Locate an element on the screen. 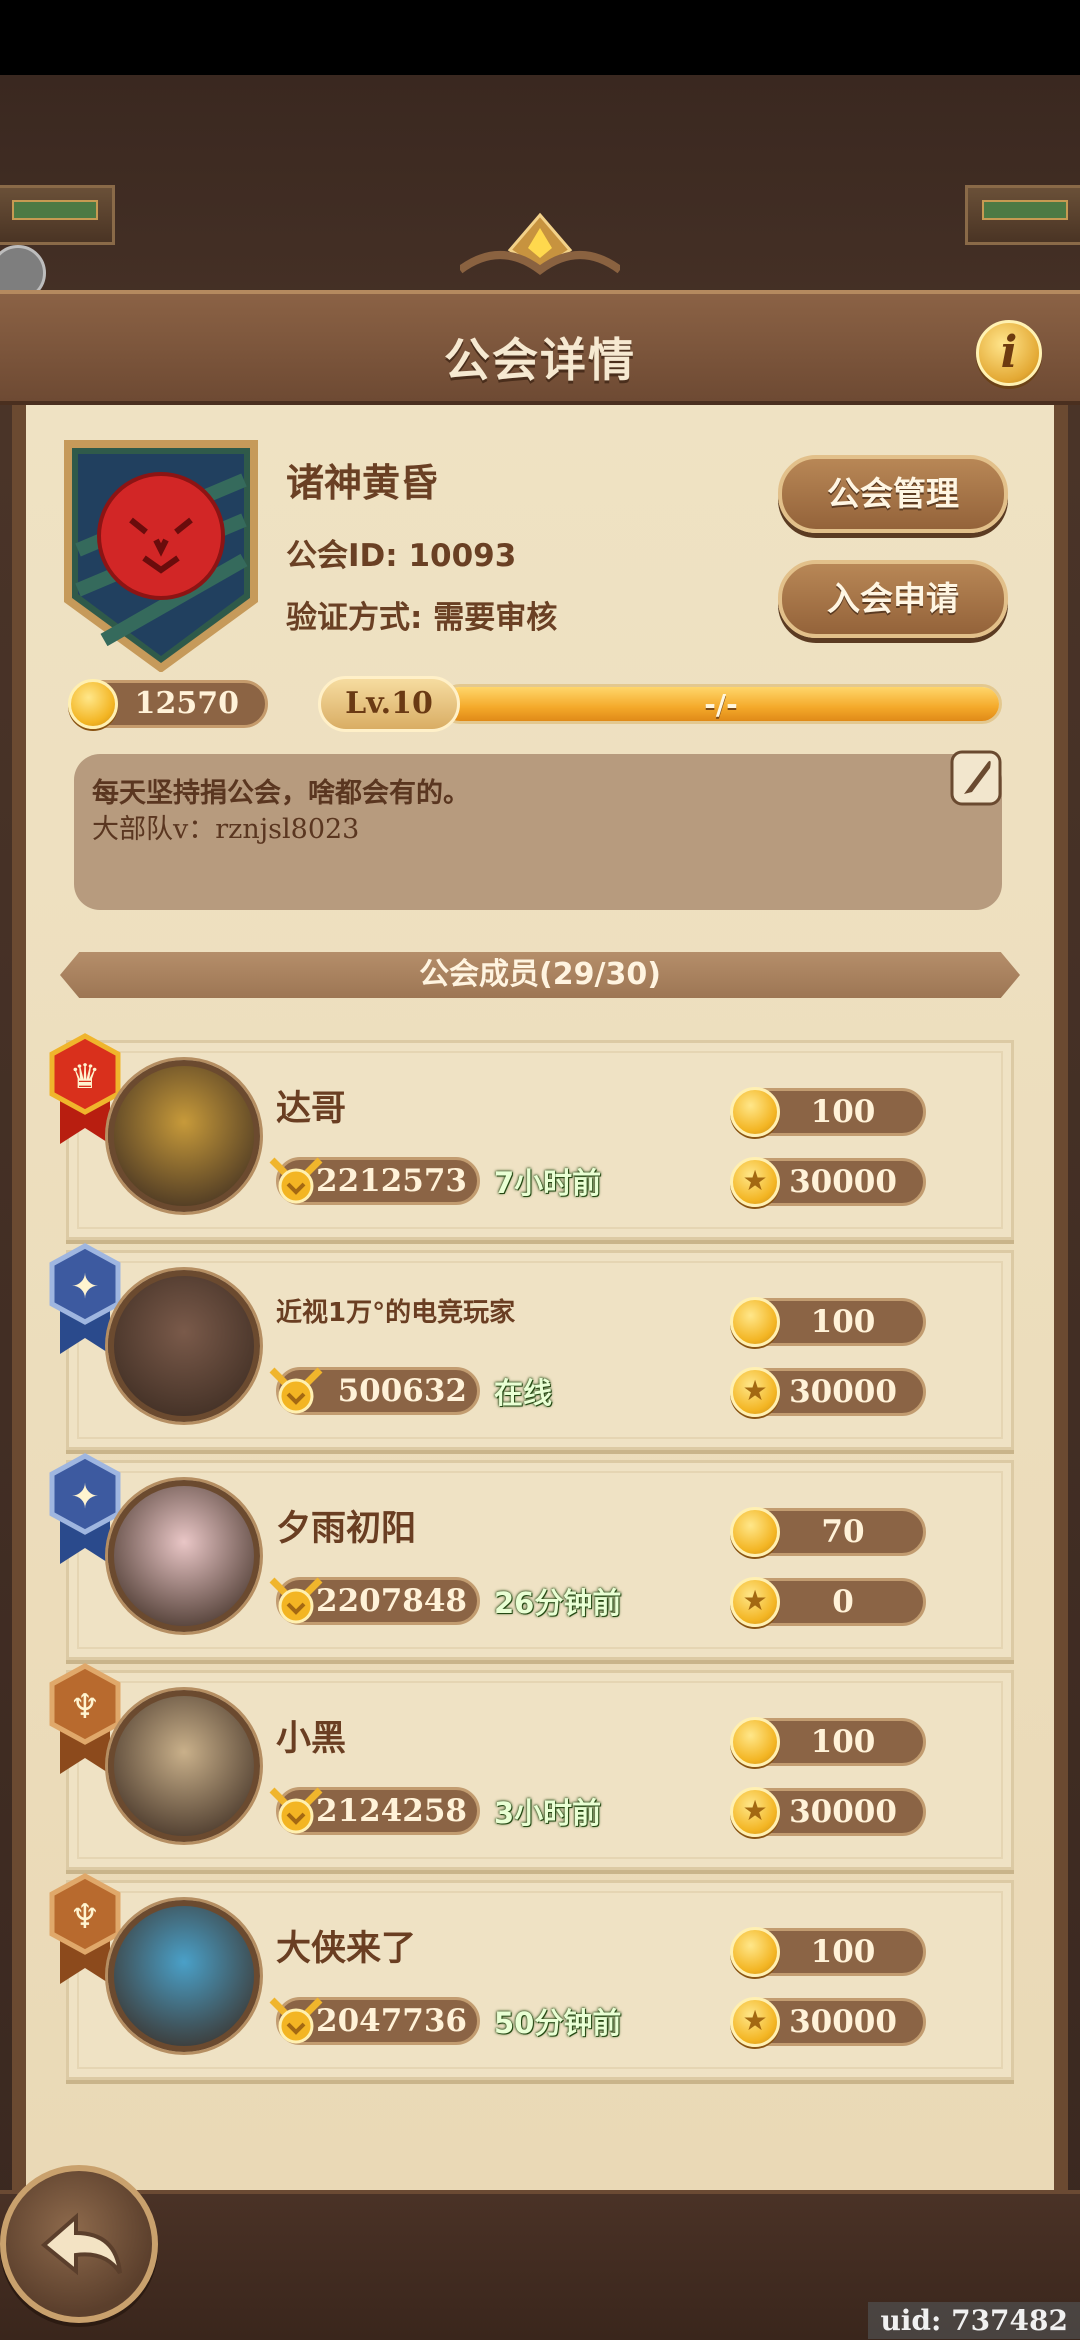  member-last-online: 在线 is located at coordinates (523, 1393).